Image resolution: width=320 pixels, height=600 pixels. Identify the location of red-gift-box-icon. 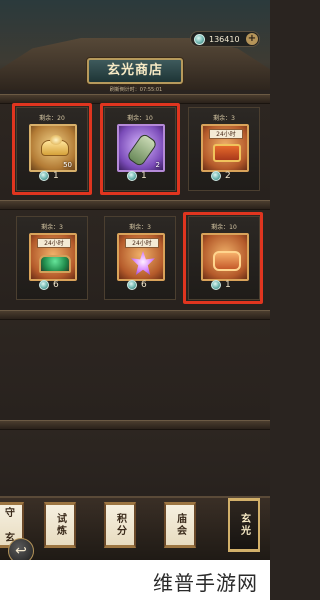
(227, 153).